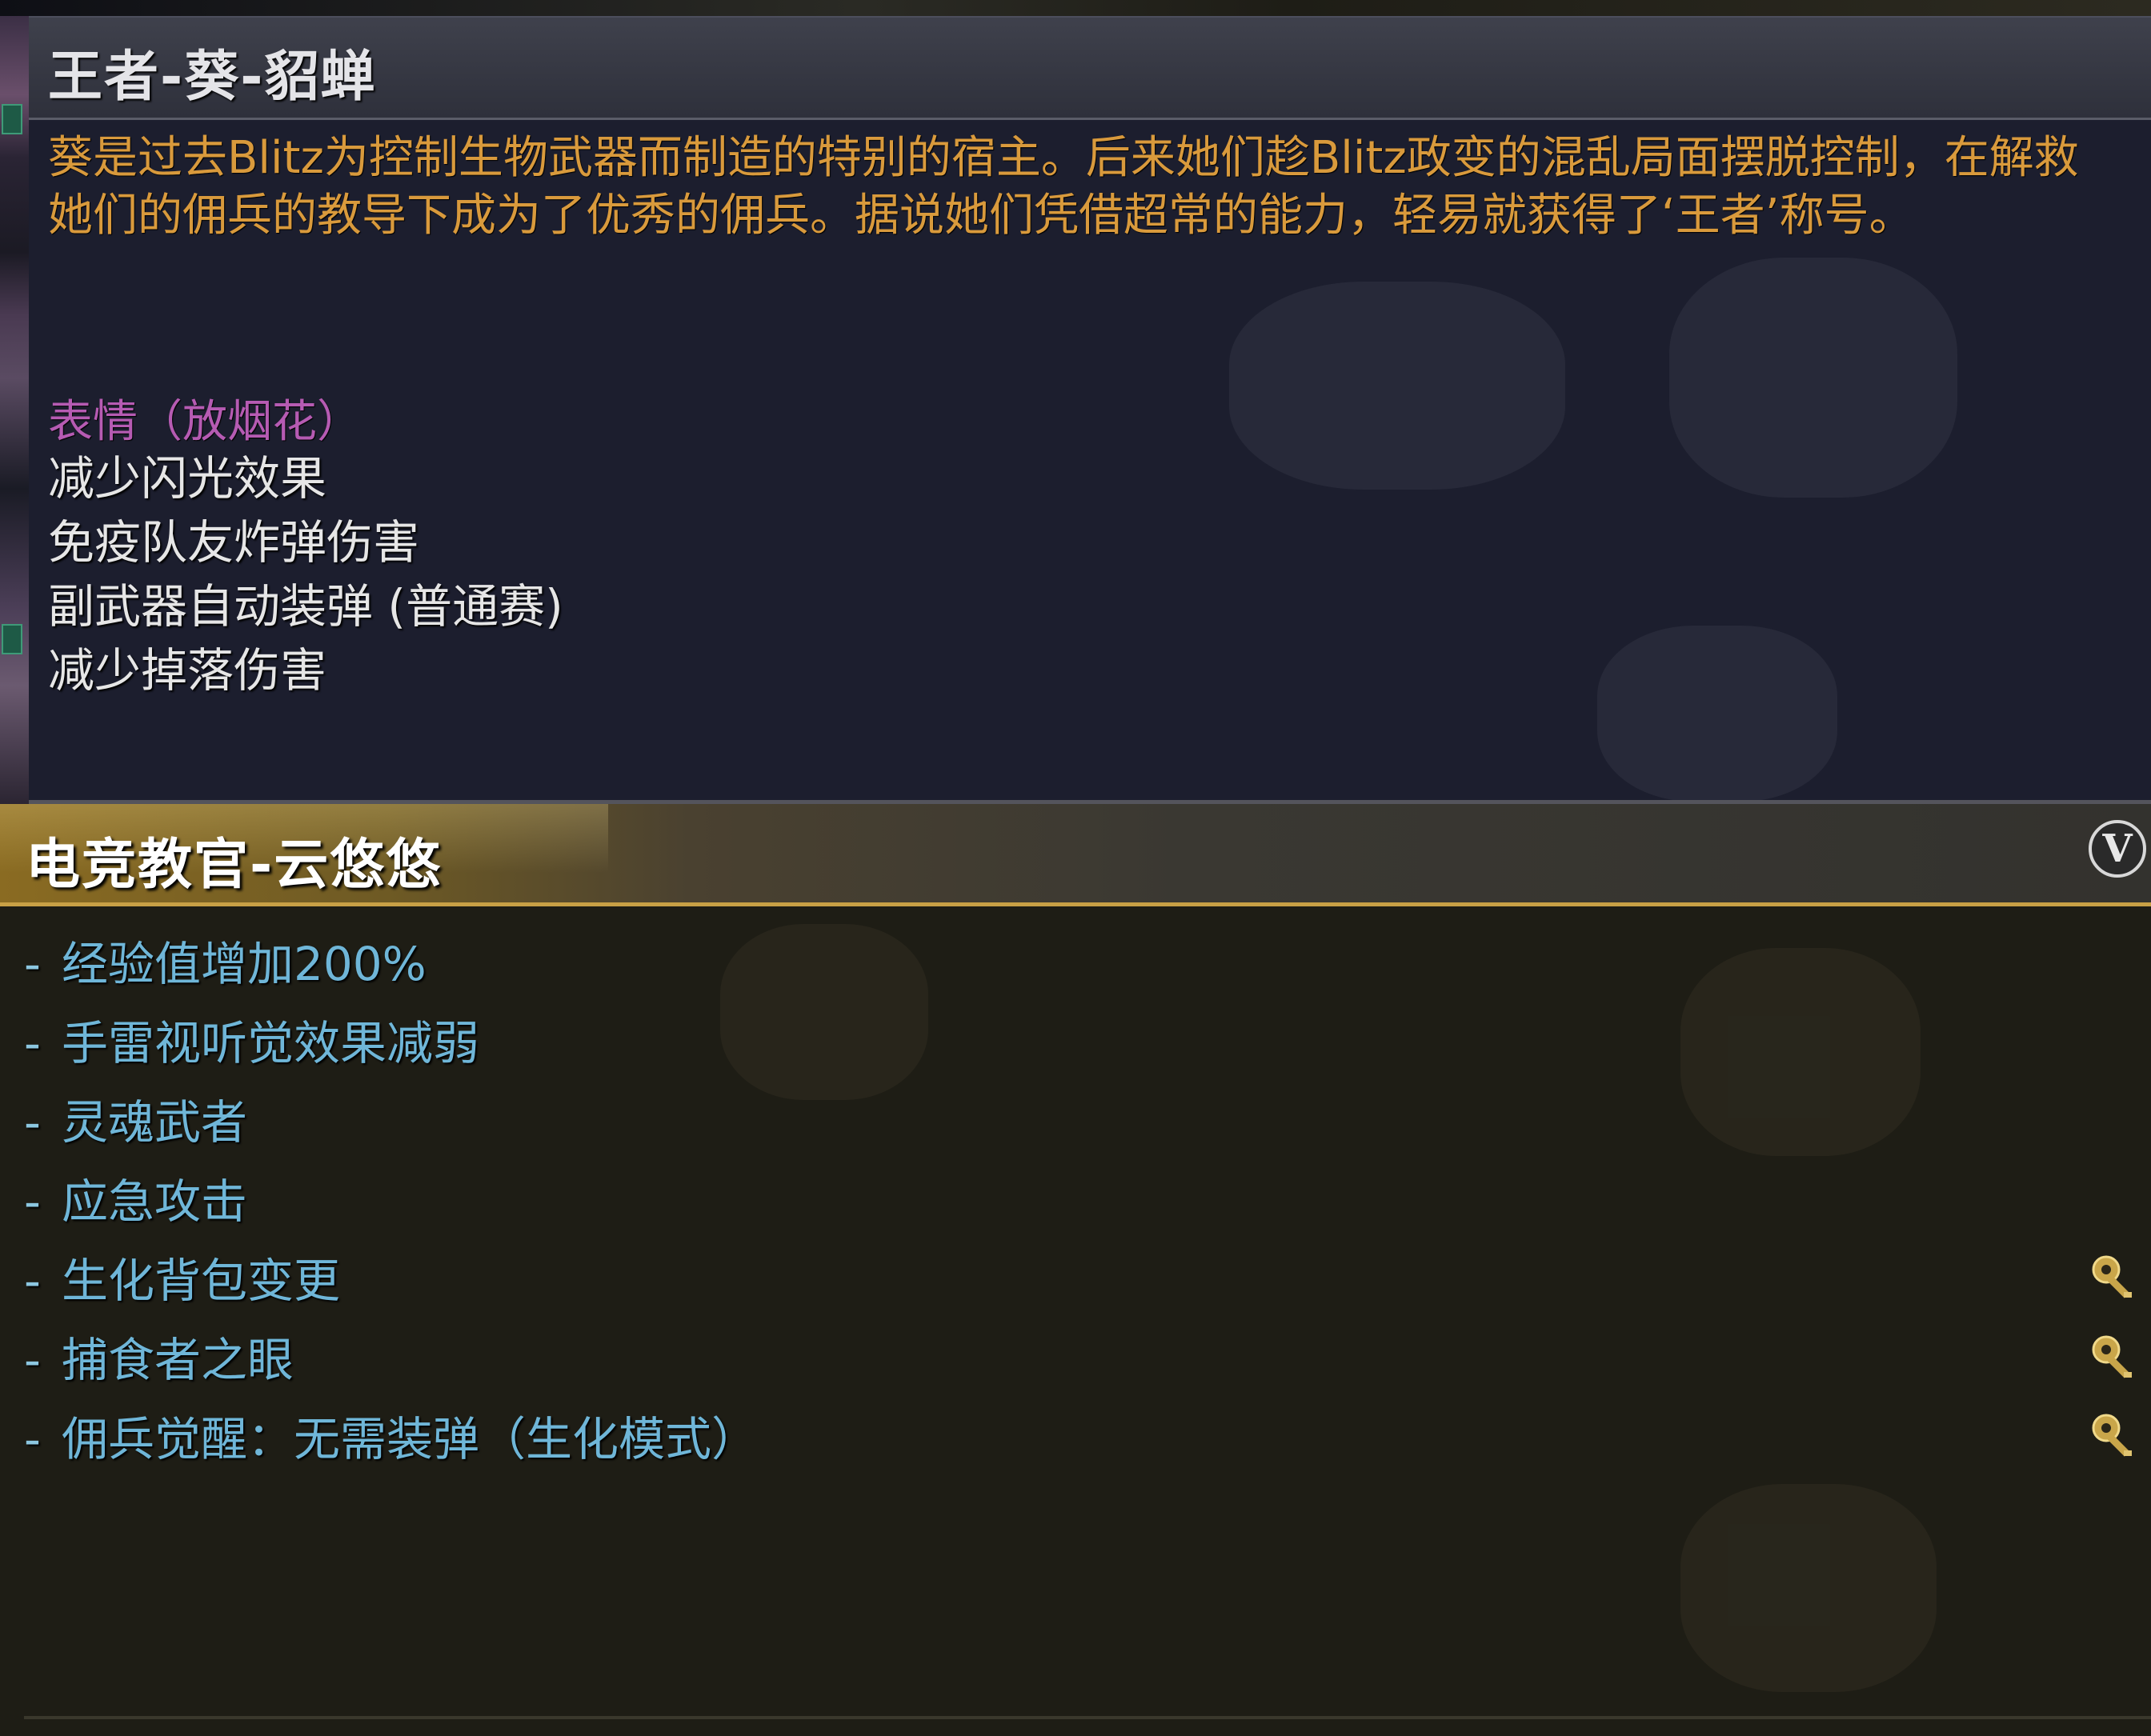 This screenshot has height=1736, width=2151. Describe the element at coordinates (1087, 1717) in the screenshot. I see `tooltip-bottom-border` at that location.